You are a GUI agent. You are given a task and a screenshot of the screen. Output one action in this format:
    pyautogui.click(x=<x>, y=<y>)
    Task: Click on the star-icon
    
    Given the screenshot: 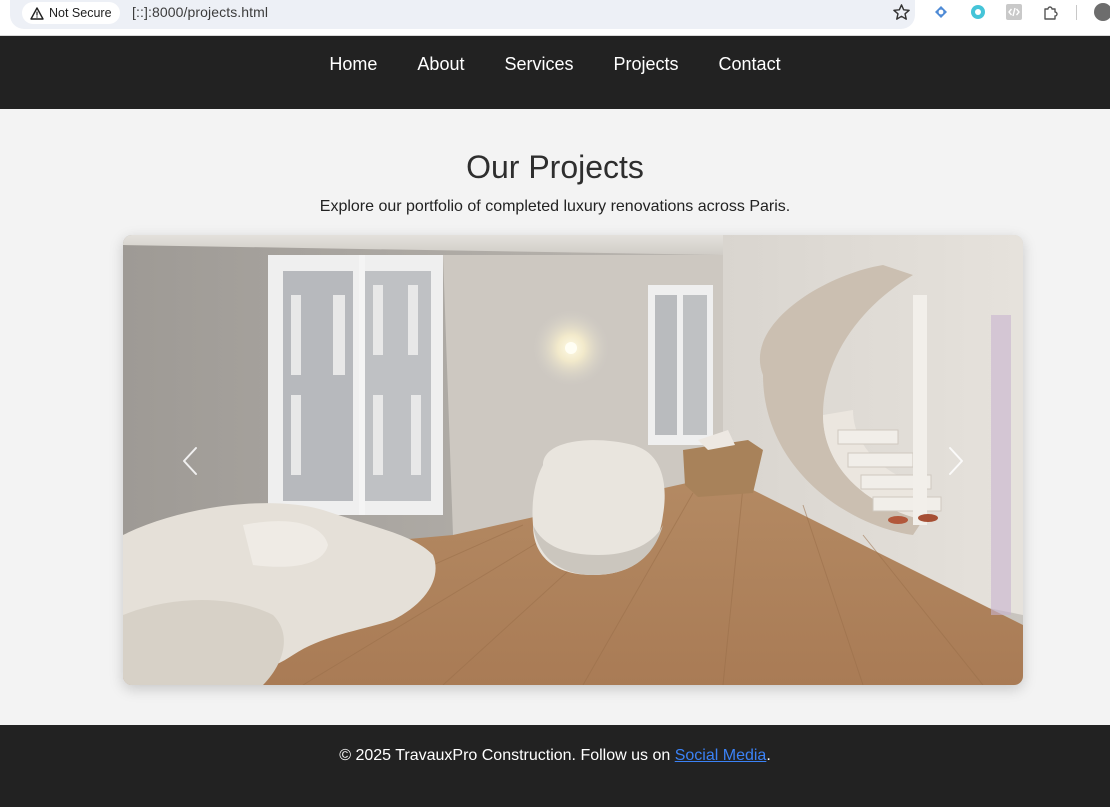 What is the action you would take?
    pyautogui.click(x=901, y=12)
    